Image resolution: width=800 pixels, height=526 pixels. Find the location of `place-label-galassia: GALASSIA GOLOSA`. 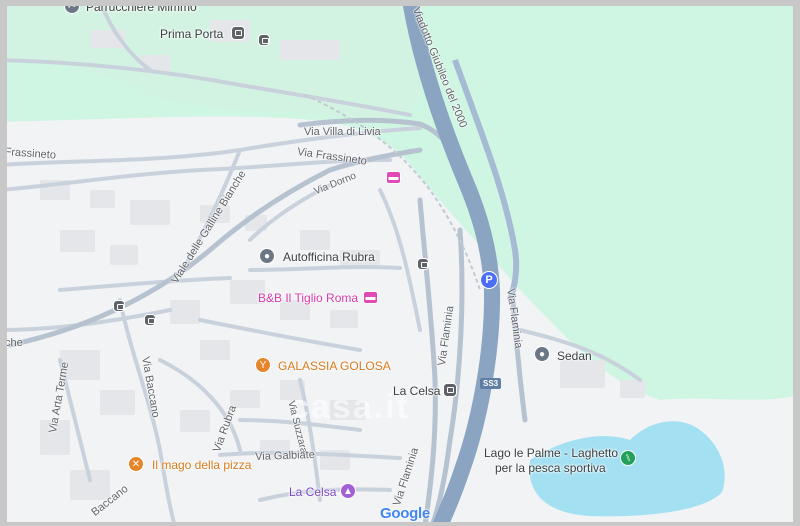

place-label-galassia: GALASSIA GOLOSA is located at coordinates (334, 366).